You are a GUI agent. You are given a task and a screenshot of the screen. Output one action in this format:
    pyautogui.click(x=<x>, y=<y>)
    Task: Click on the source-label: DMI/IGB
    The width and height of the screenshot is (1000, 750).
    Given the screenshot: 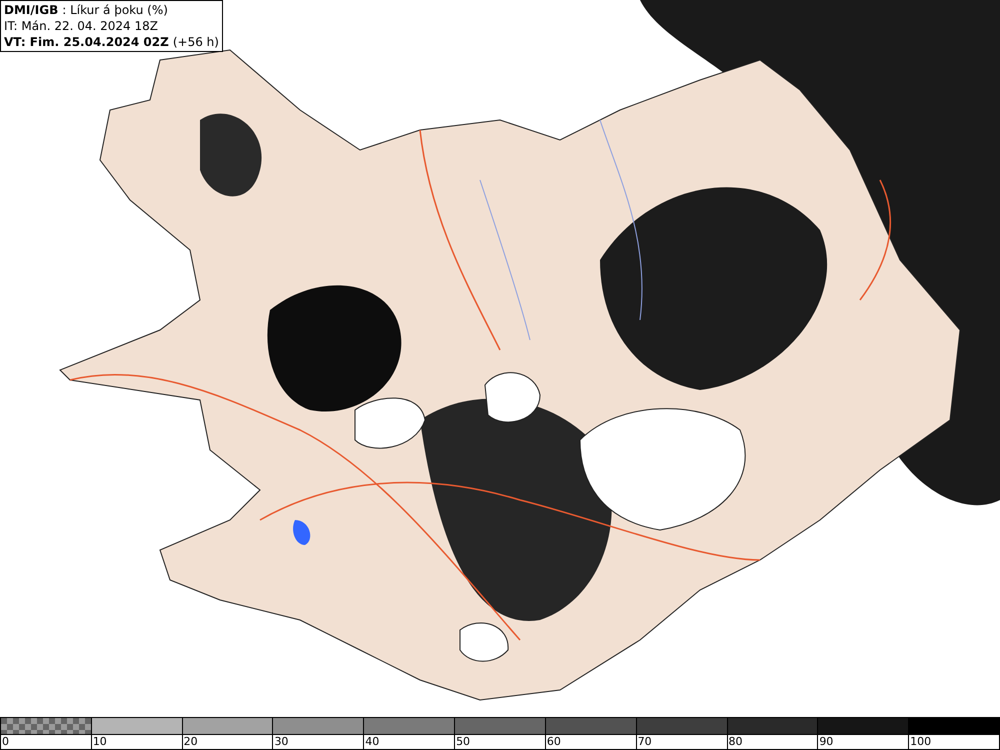 What is the action you would take?
    pyautogui.click(x=31, y=10)
    